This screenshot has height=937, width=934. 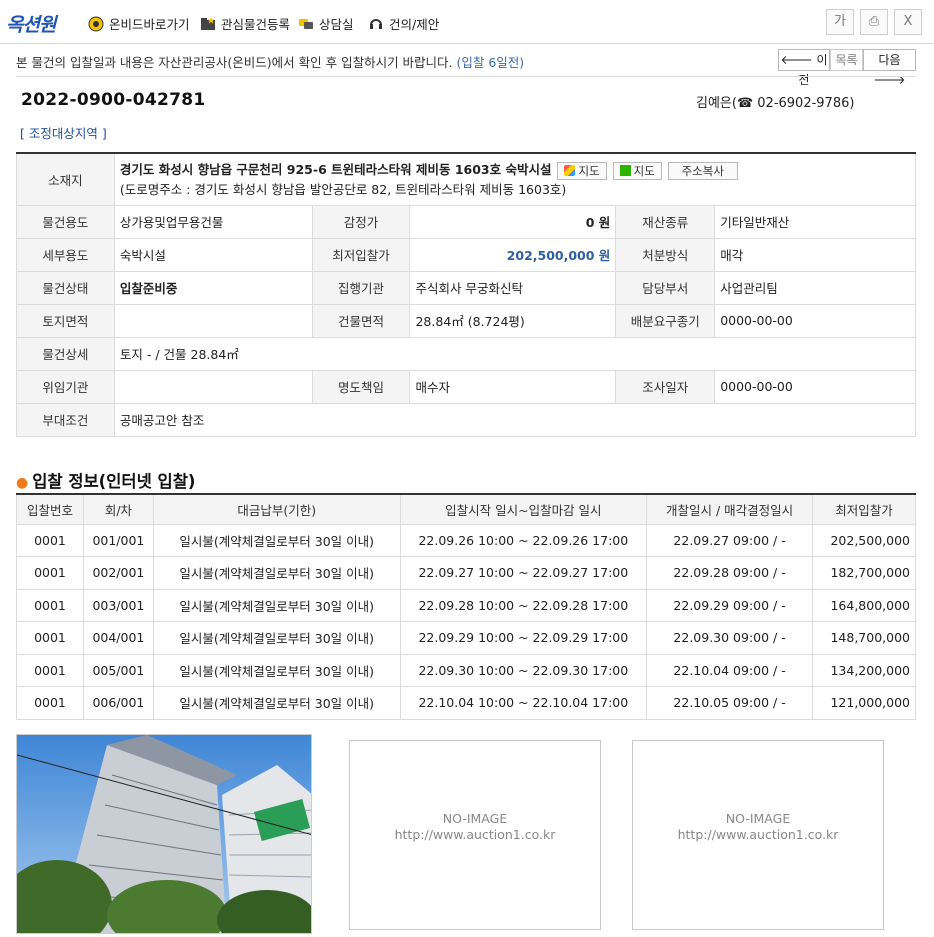 I want to click on value-building-area: 28.84㎡ (8.724평), so click(x=513, y=320).